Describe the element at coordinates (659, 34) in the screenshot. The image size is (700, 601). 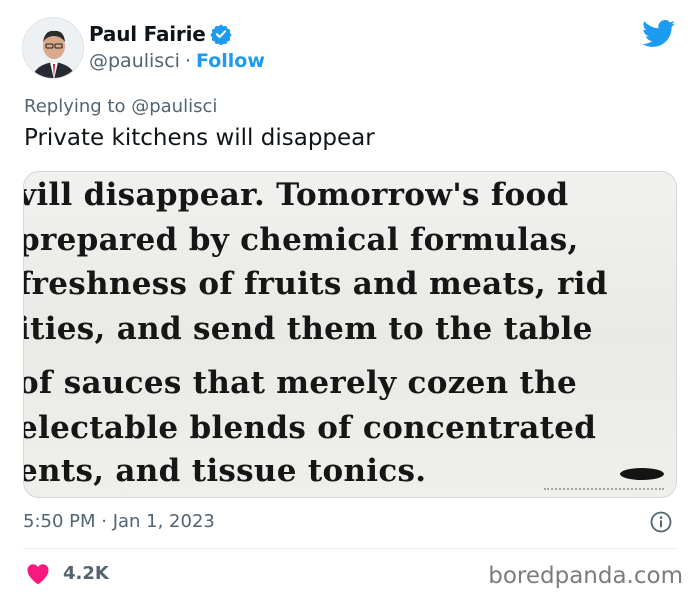
I see `twitter-bird-icon` at that location.